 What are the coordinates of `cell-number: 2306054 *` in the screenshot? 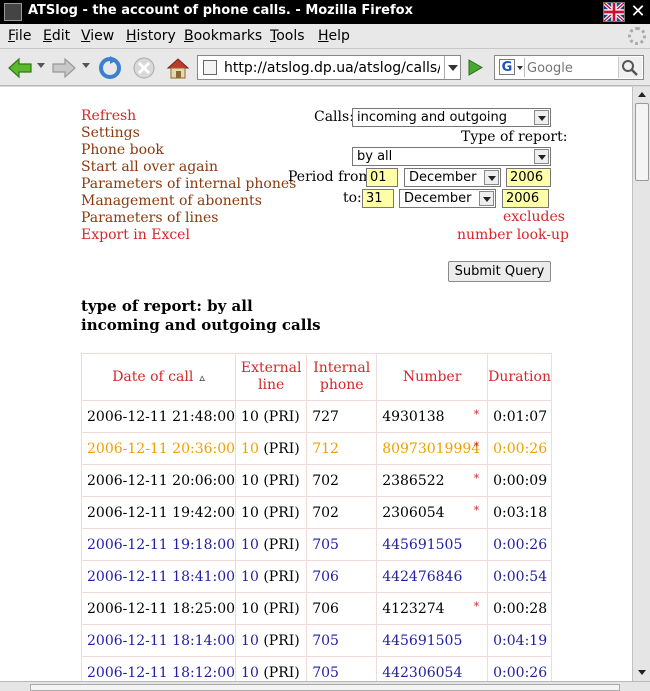 It's located at (432, 512).